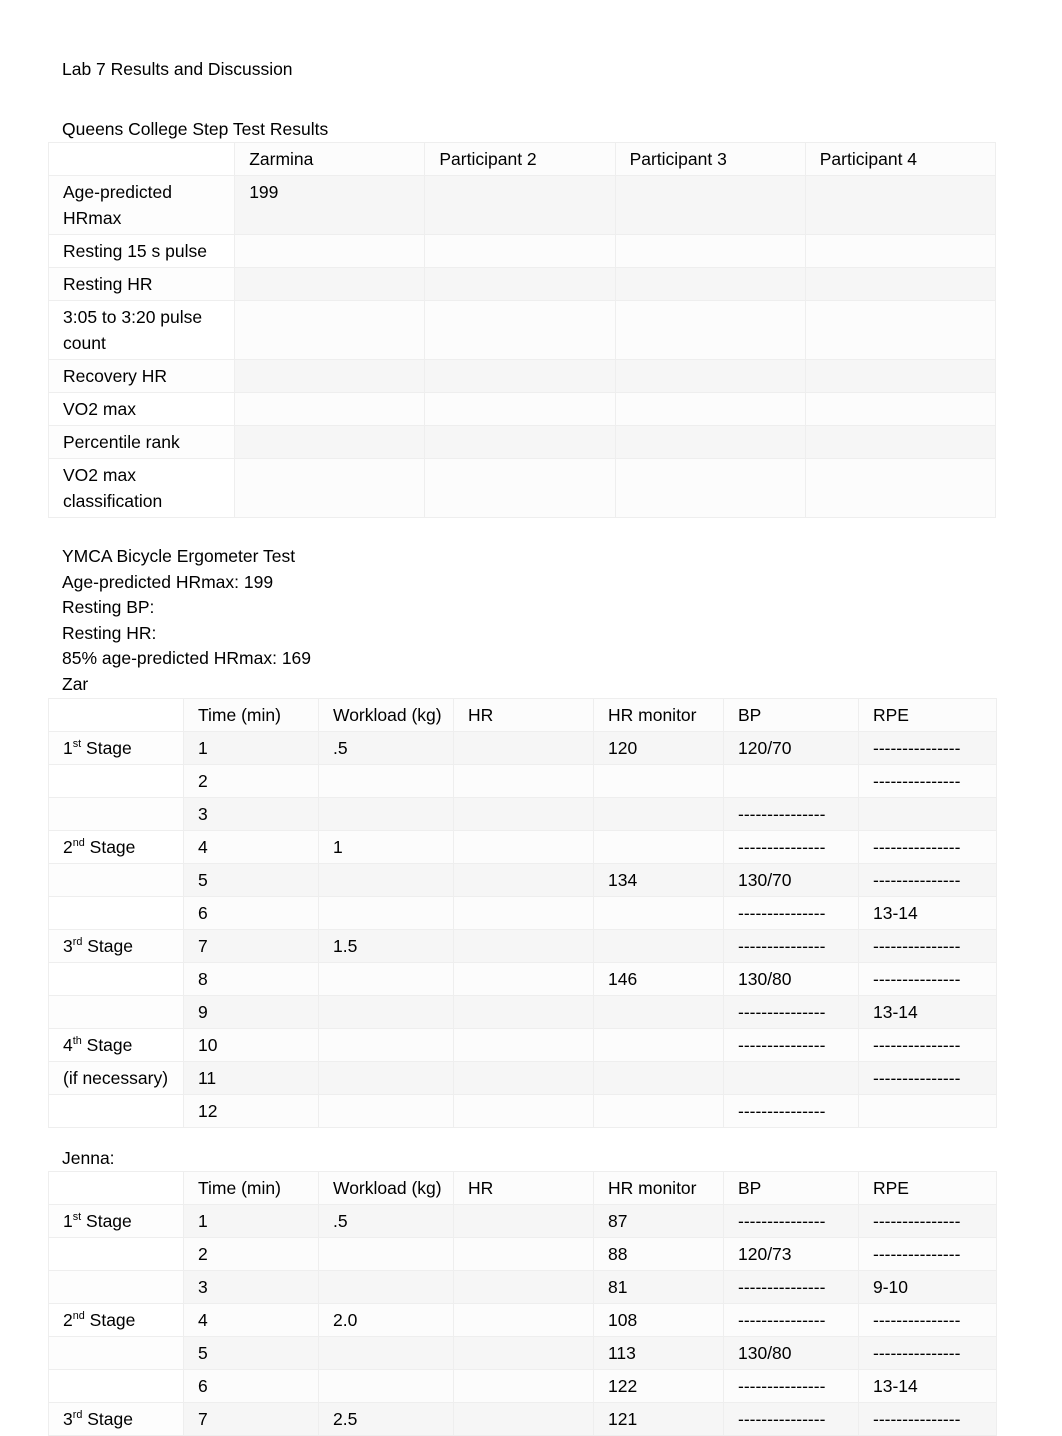 This screenshot has width=1062, height=1436. I want to click on table-row: 3:05 to 3:20 pulse count, so click(522, 330).